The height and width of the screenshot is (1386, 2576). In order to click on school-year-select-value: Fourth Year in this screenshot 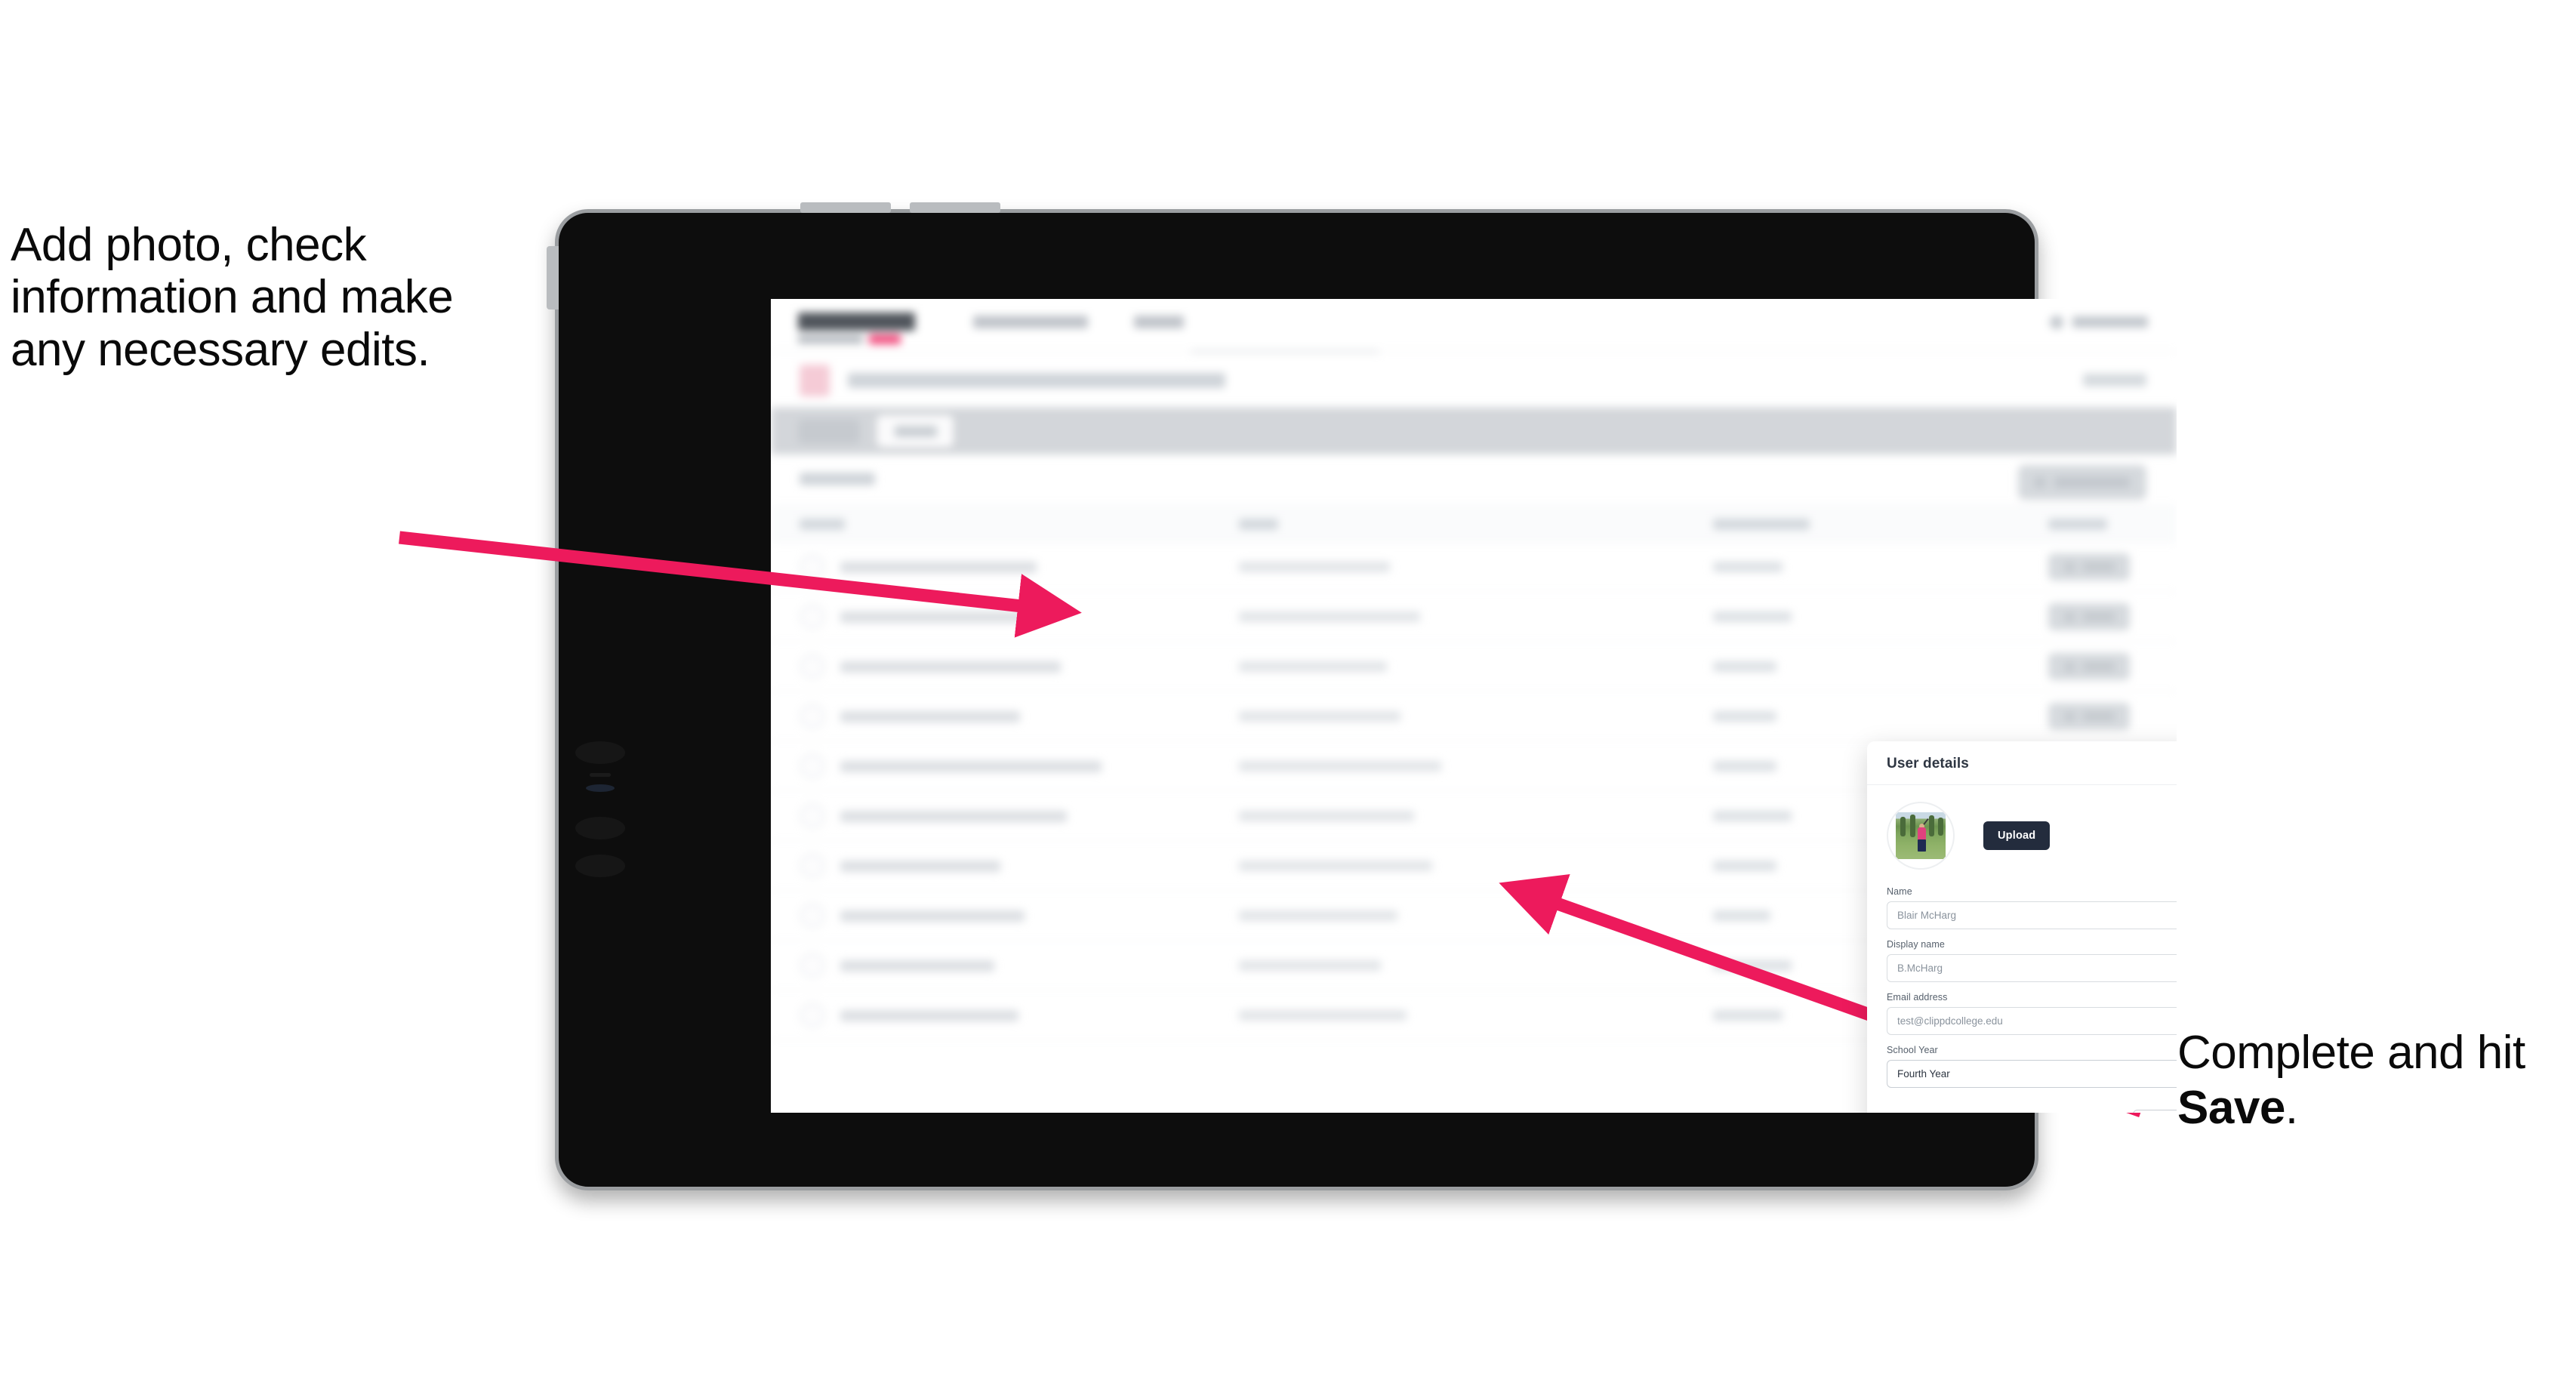, I will do `click(2032, 1074)`.